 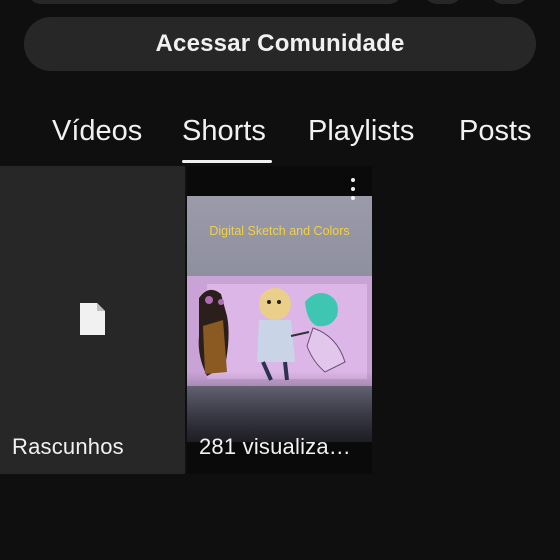 What do you see at coordinates (215, 2) in the screenshot?
I see `top-search-bar` at bounding box center [215, 2].